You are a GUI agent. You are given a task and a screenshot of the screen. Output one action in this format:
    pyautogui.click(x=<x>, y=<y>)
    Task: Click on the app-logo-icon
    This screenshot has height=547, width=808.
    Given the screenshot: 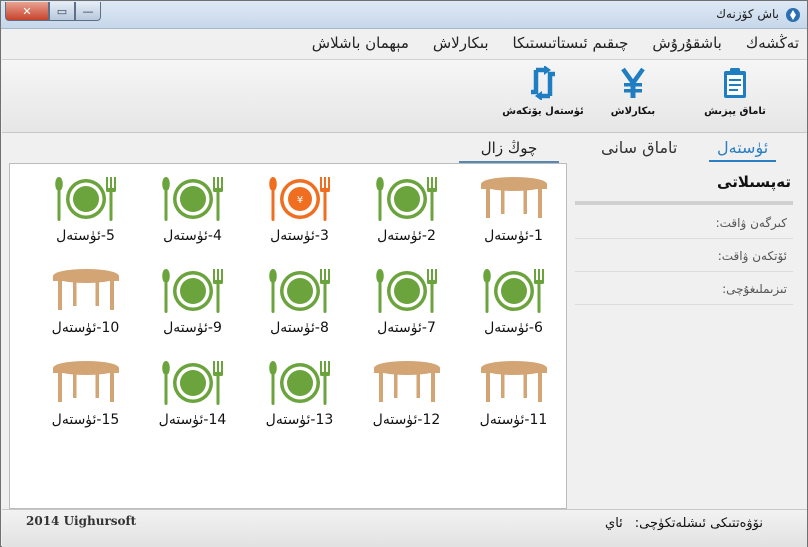 What is the action you would take?
    pyautogui.click(x=793, y=15)
    